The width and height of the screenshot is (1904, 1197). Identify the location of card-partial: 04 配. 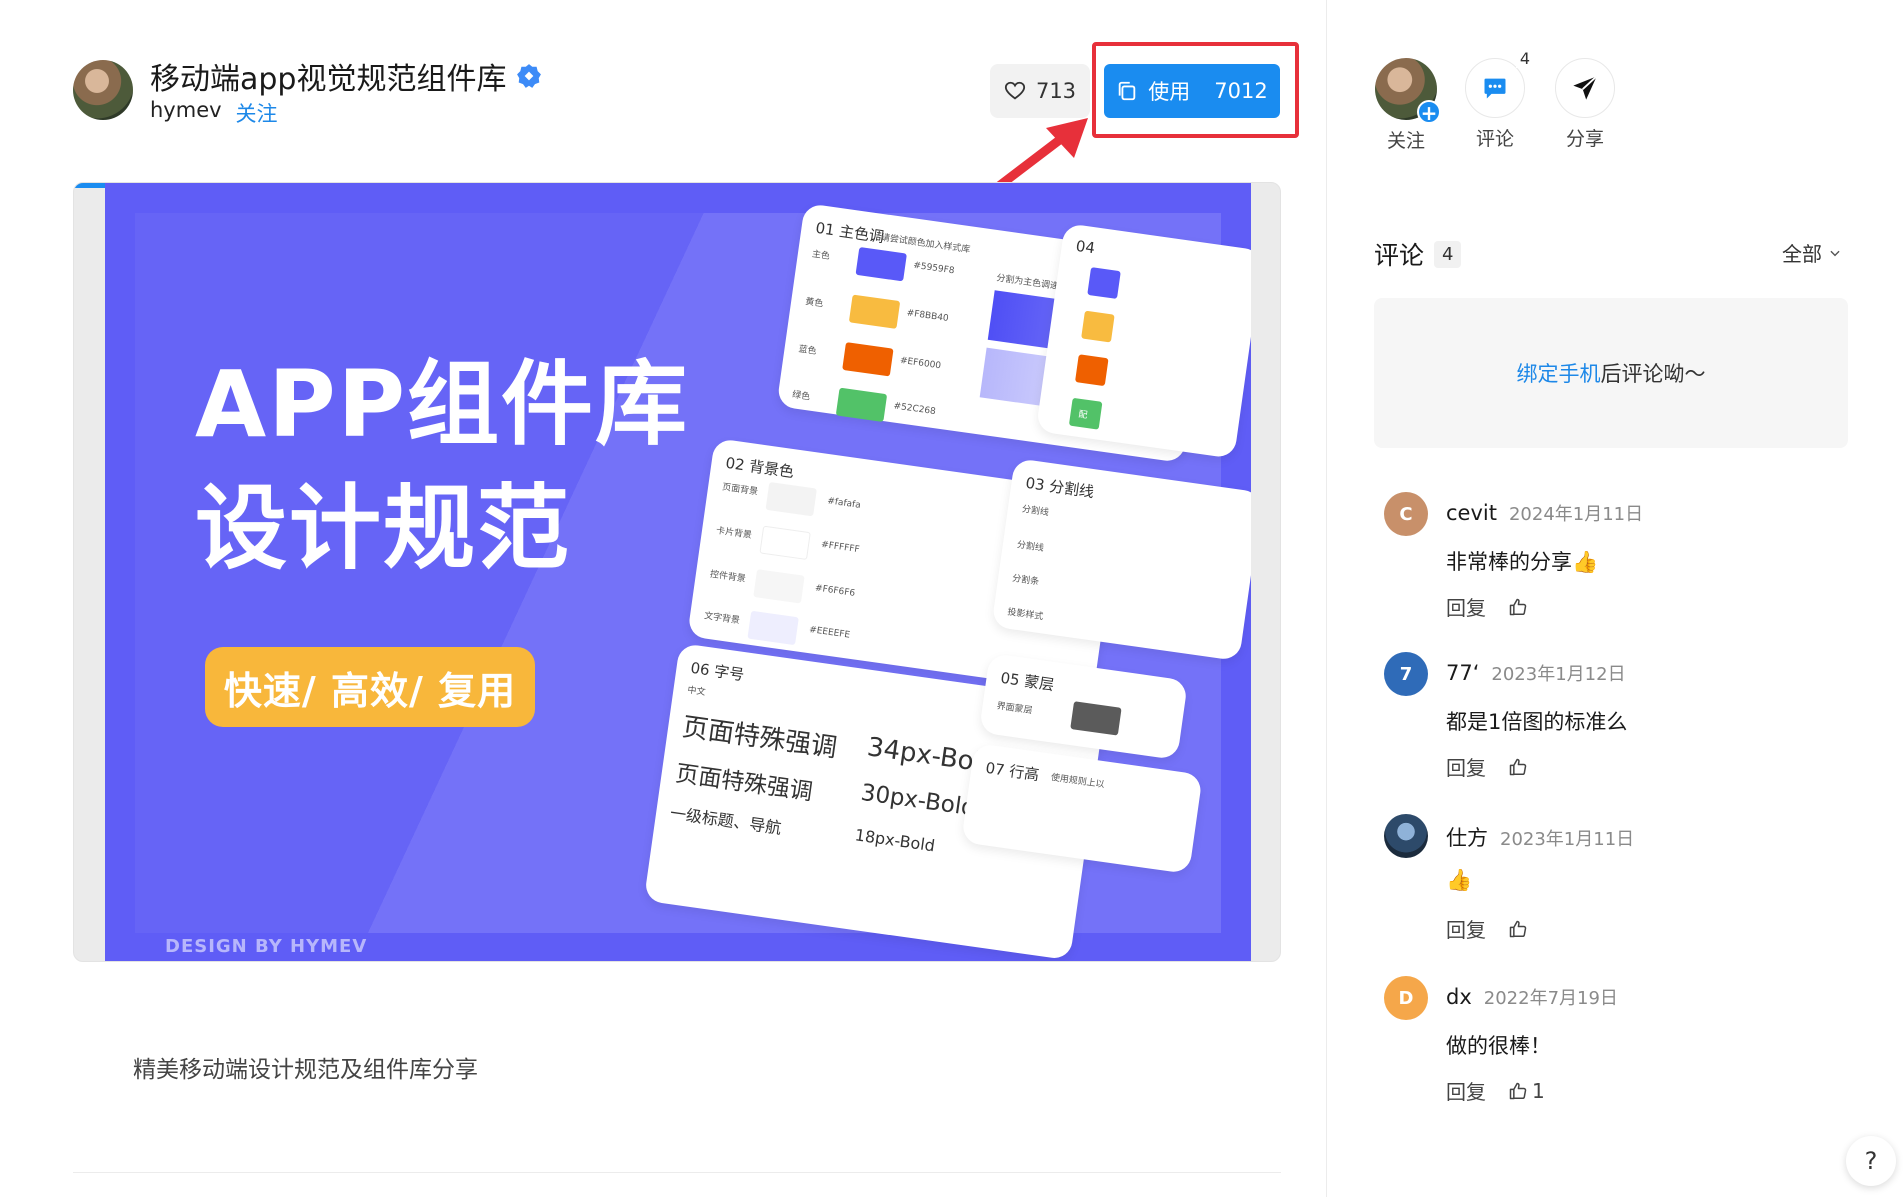
(1143, 341).